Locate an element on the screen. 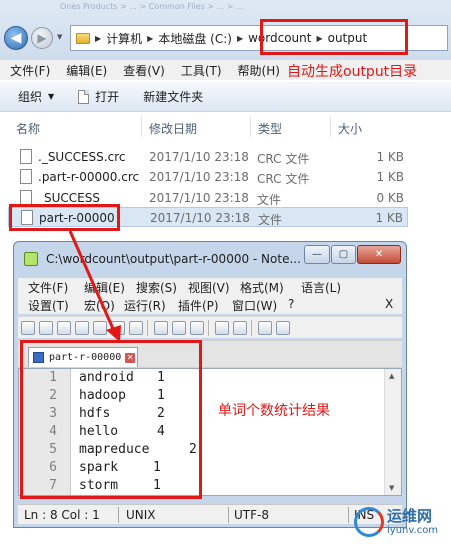 This screenshot has width=451, height=545. np-menu-macro: 宏(O) is located at coordinates (99, 305).